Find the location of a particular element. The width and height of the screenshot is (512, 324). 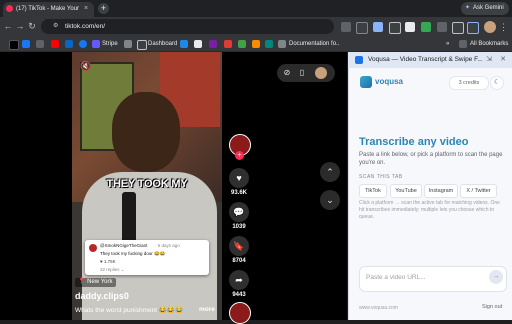

chip-x-twitter: X / Twitter is located at coordinates (478, 191).